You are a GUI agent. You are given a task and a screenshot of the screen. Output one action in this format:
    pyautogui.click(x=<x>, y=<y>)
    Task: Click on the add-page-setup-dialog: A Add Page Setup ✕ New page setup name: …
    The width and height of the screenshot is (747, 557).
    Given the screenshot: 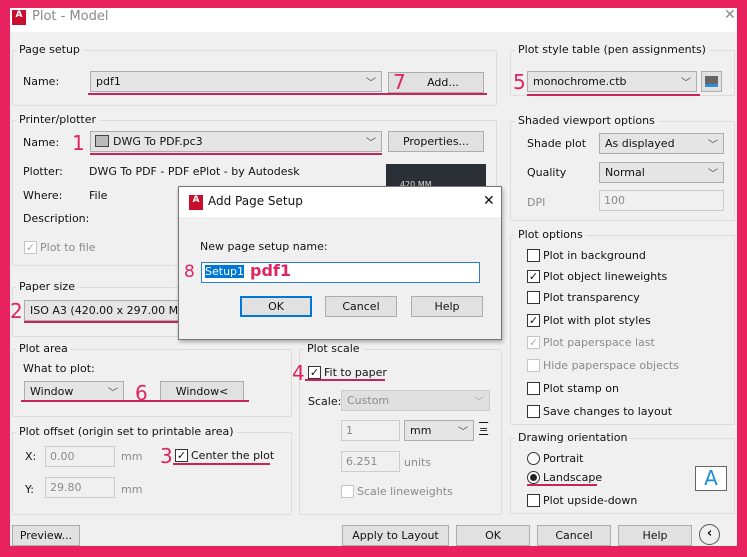 What is the action you would take?
    pyautogui.click(x=340, y=263)
    